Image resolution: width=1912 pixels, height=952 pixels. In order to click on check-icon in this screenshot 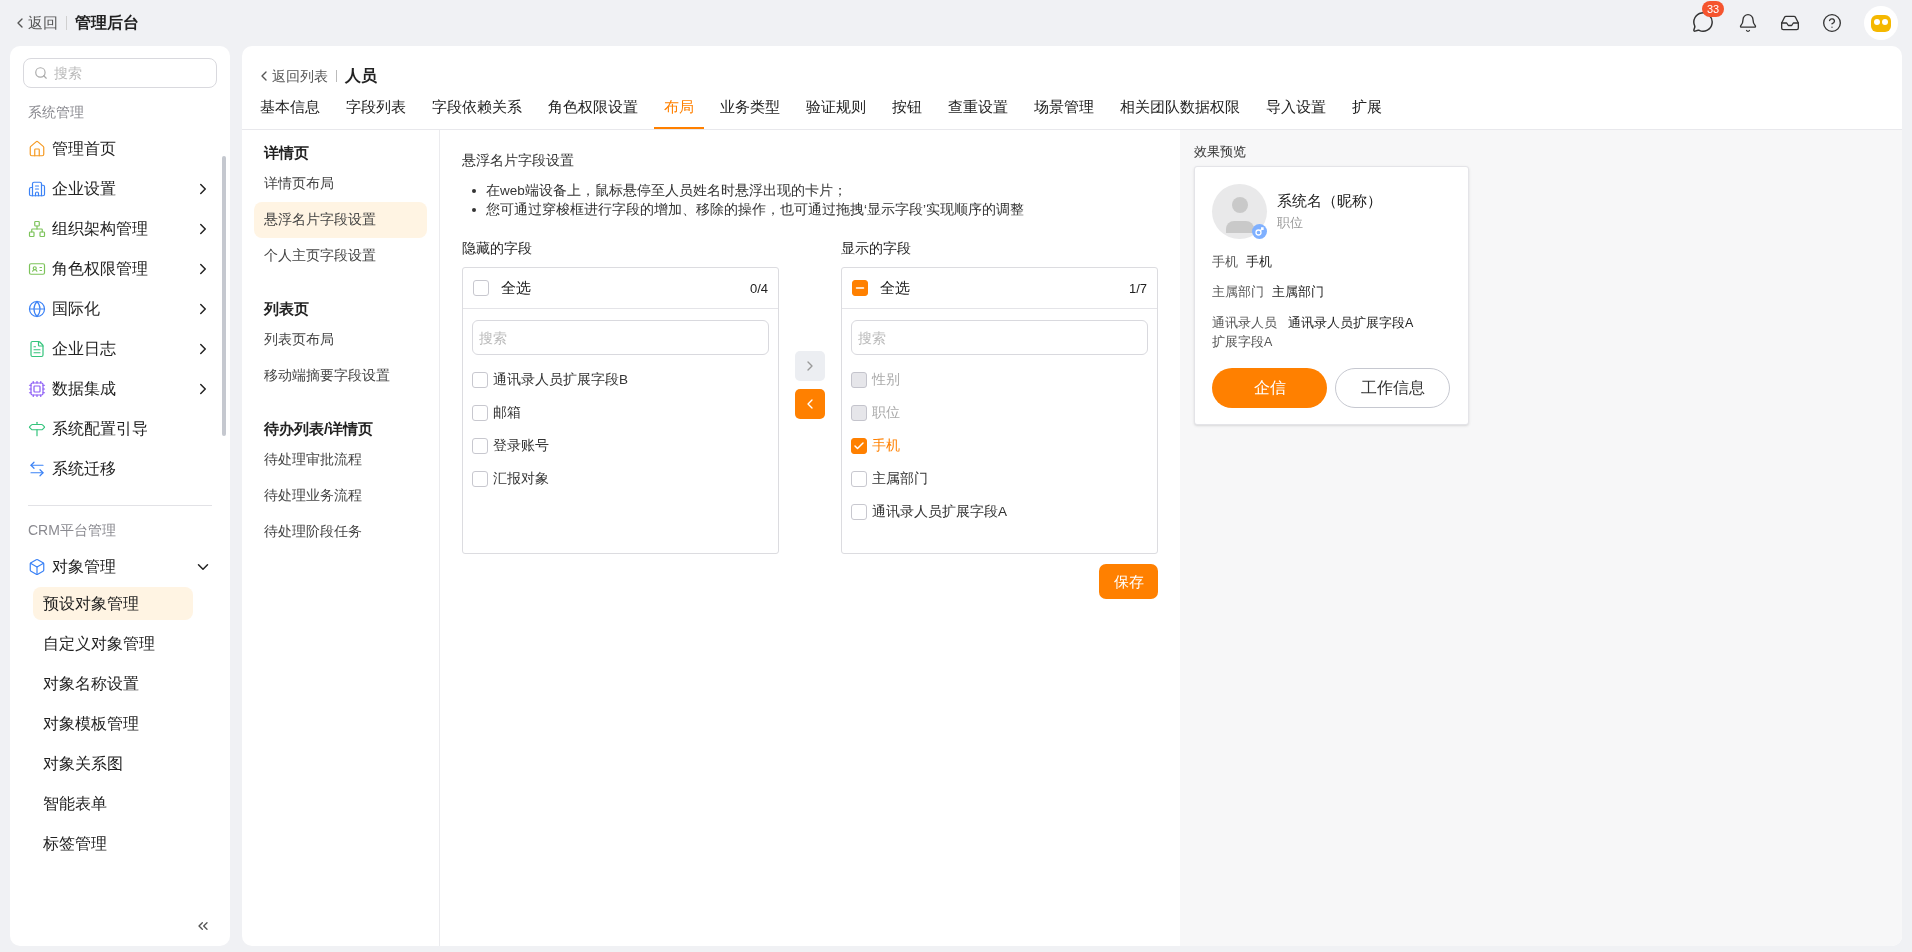, I will do `click(858, 445)`.